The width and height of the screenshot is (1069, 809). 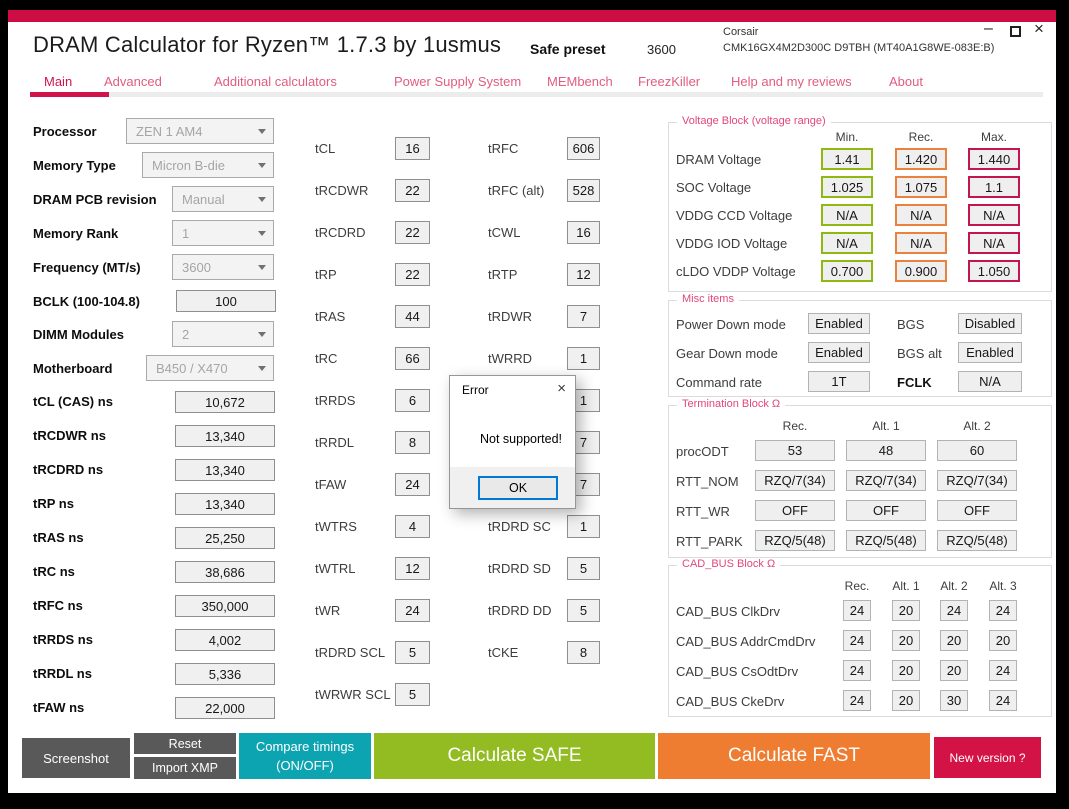 I want to click on memory-rank-select: 1, so click(x=223, y=233).